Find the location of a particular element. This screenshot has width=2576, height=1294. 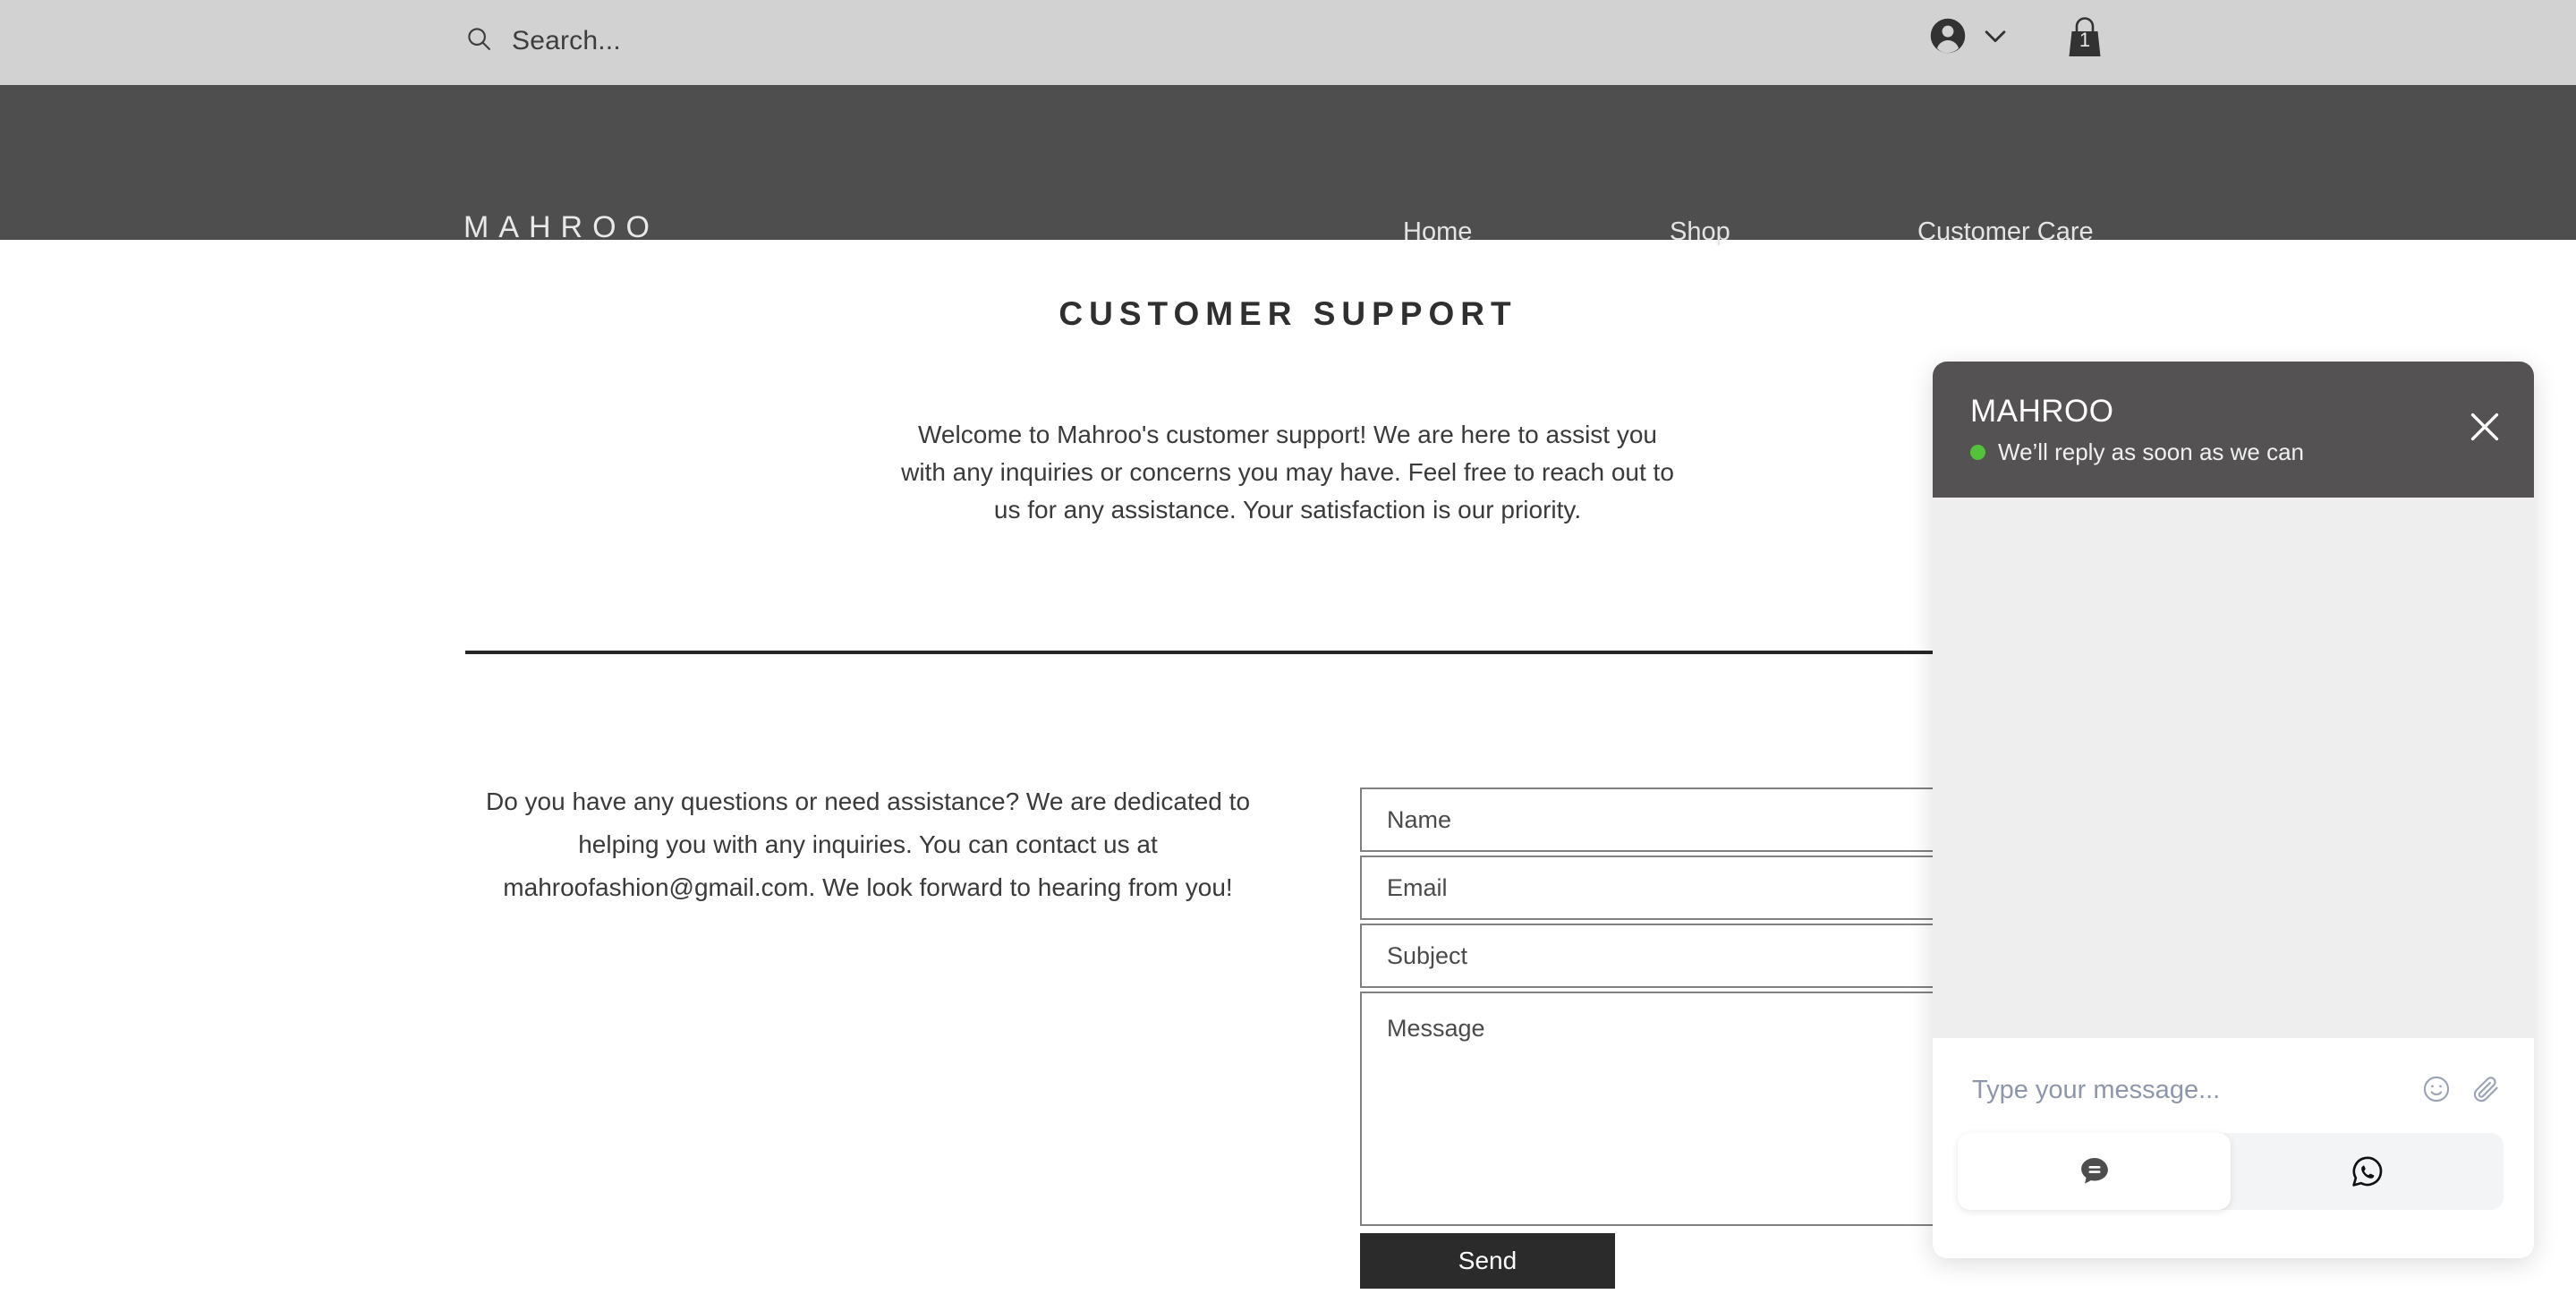

chat-status: We’ll reply as soon as we can is located at coordinates (2252, 452).